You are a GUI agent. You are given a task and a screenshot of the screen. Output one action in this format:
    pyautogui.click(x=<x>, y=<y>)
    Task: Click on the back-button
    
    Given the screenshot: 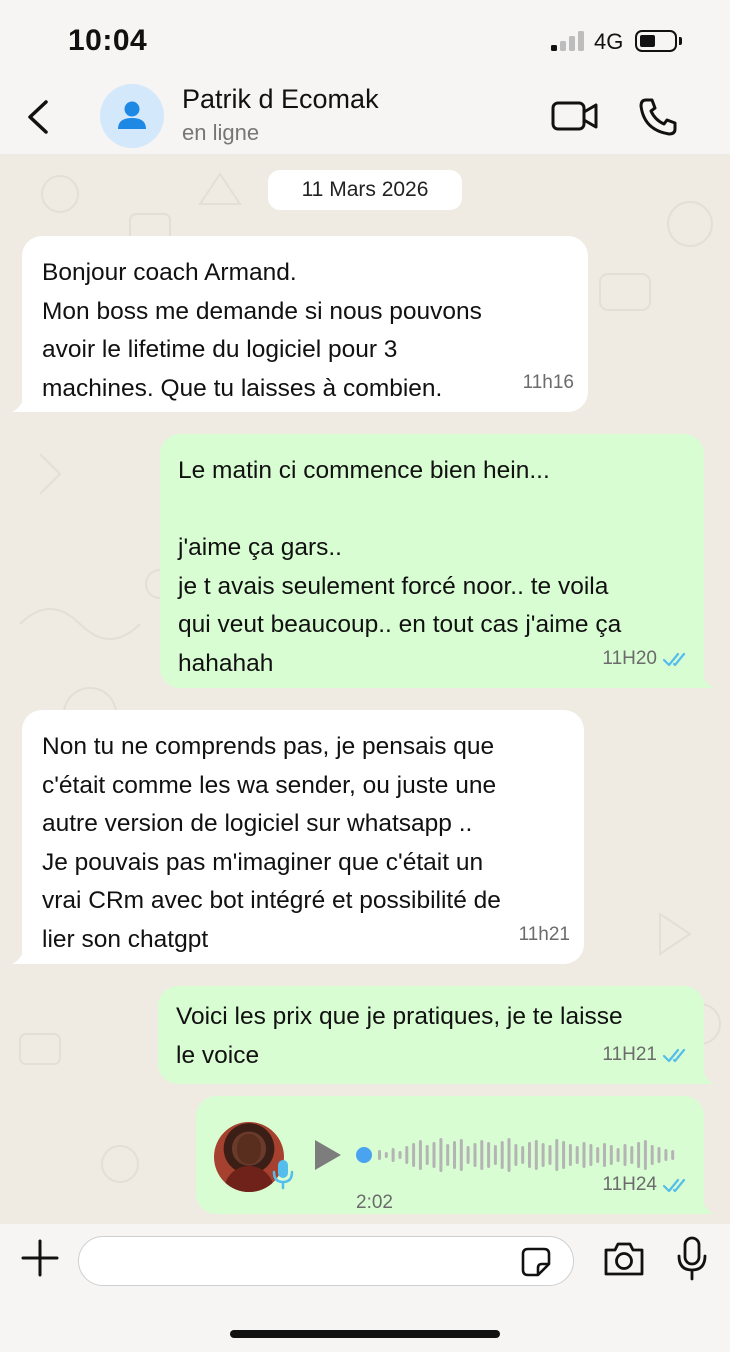 What is the action you would take?
    pyautogui.click(x=40, y=117)
    